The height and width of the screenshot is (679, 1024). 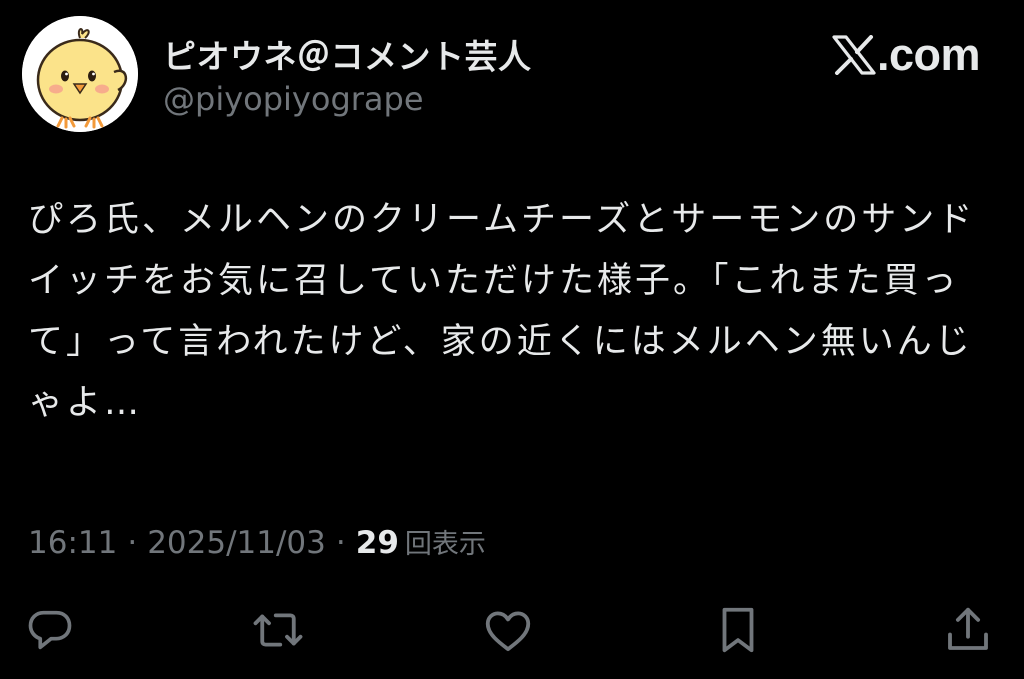 I want to click on views-label: 回表示, so click(x=445, y=544).